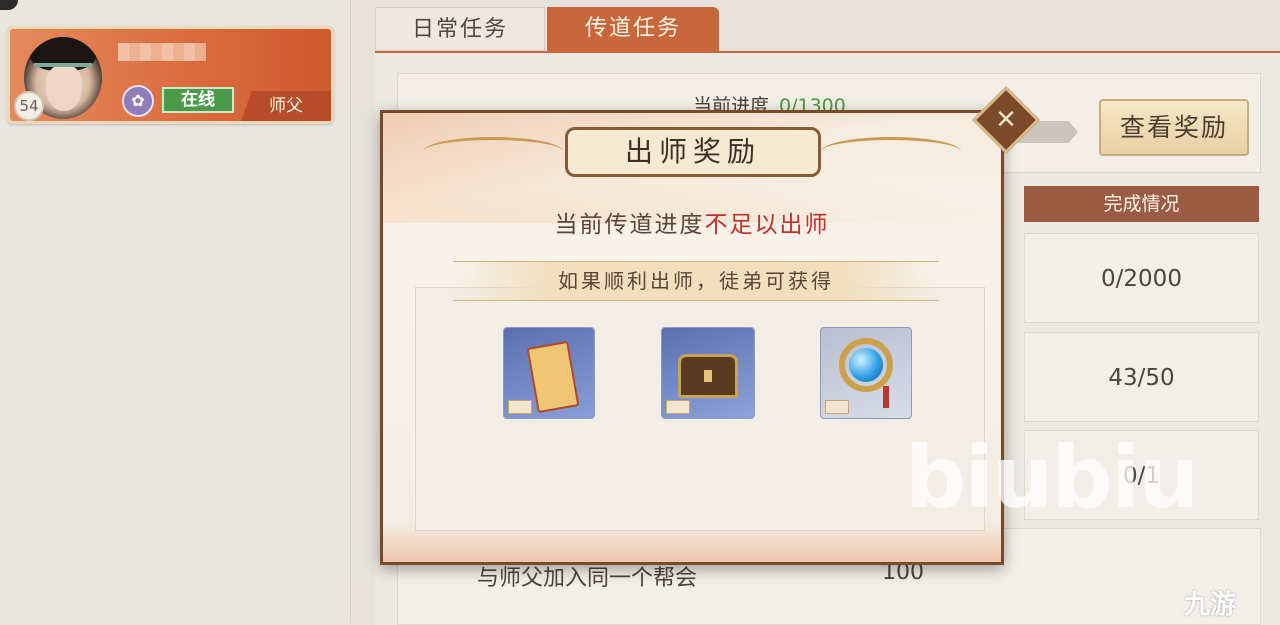  I want to click on blue-gem-icon, so click(866, 365).